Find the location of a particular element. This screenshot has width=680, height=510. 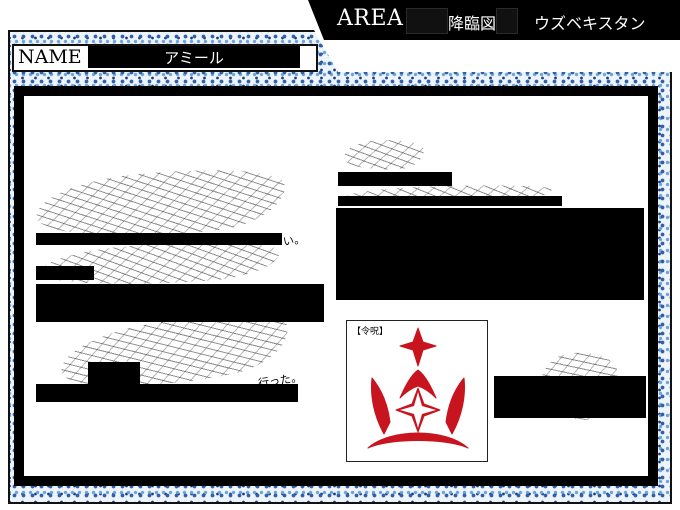

command-seal-icon is located at coordinates (418, 388).